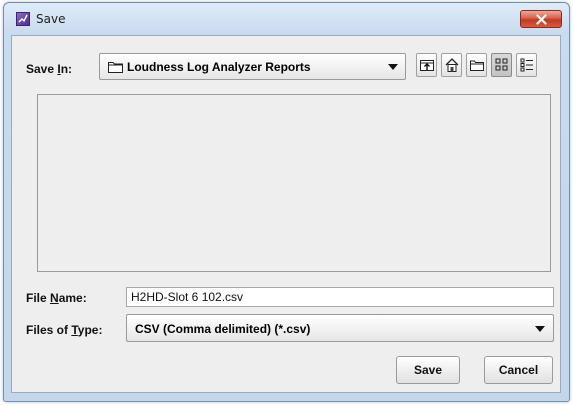 Image resolution: width=574 pixels, height=406 pixels. I want to click on file-type-value: CSV (Comma delimited) (*.csv), so click(223, 329).